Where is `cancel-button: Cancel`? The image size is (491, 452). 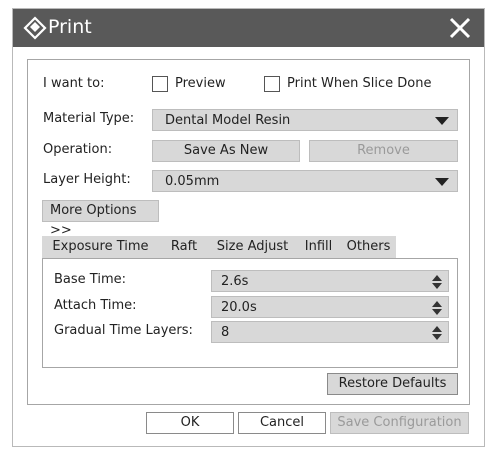
cancel-button: Cancel is located at coordinates (282, 423).